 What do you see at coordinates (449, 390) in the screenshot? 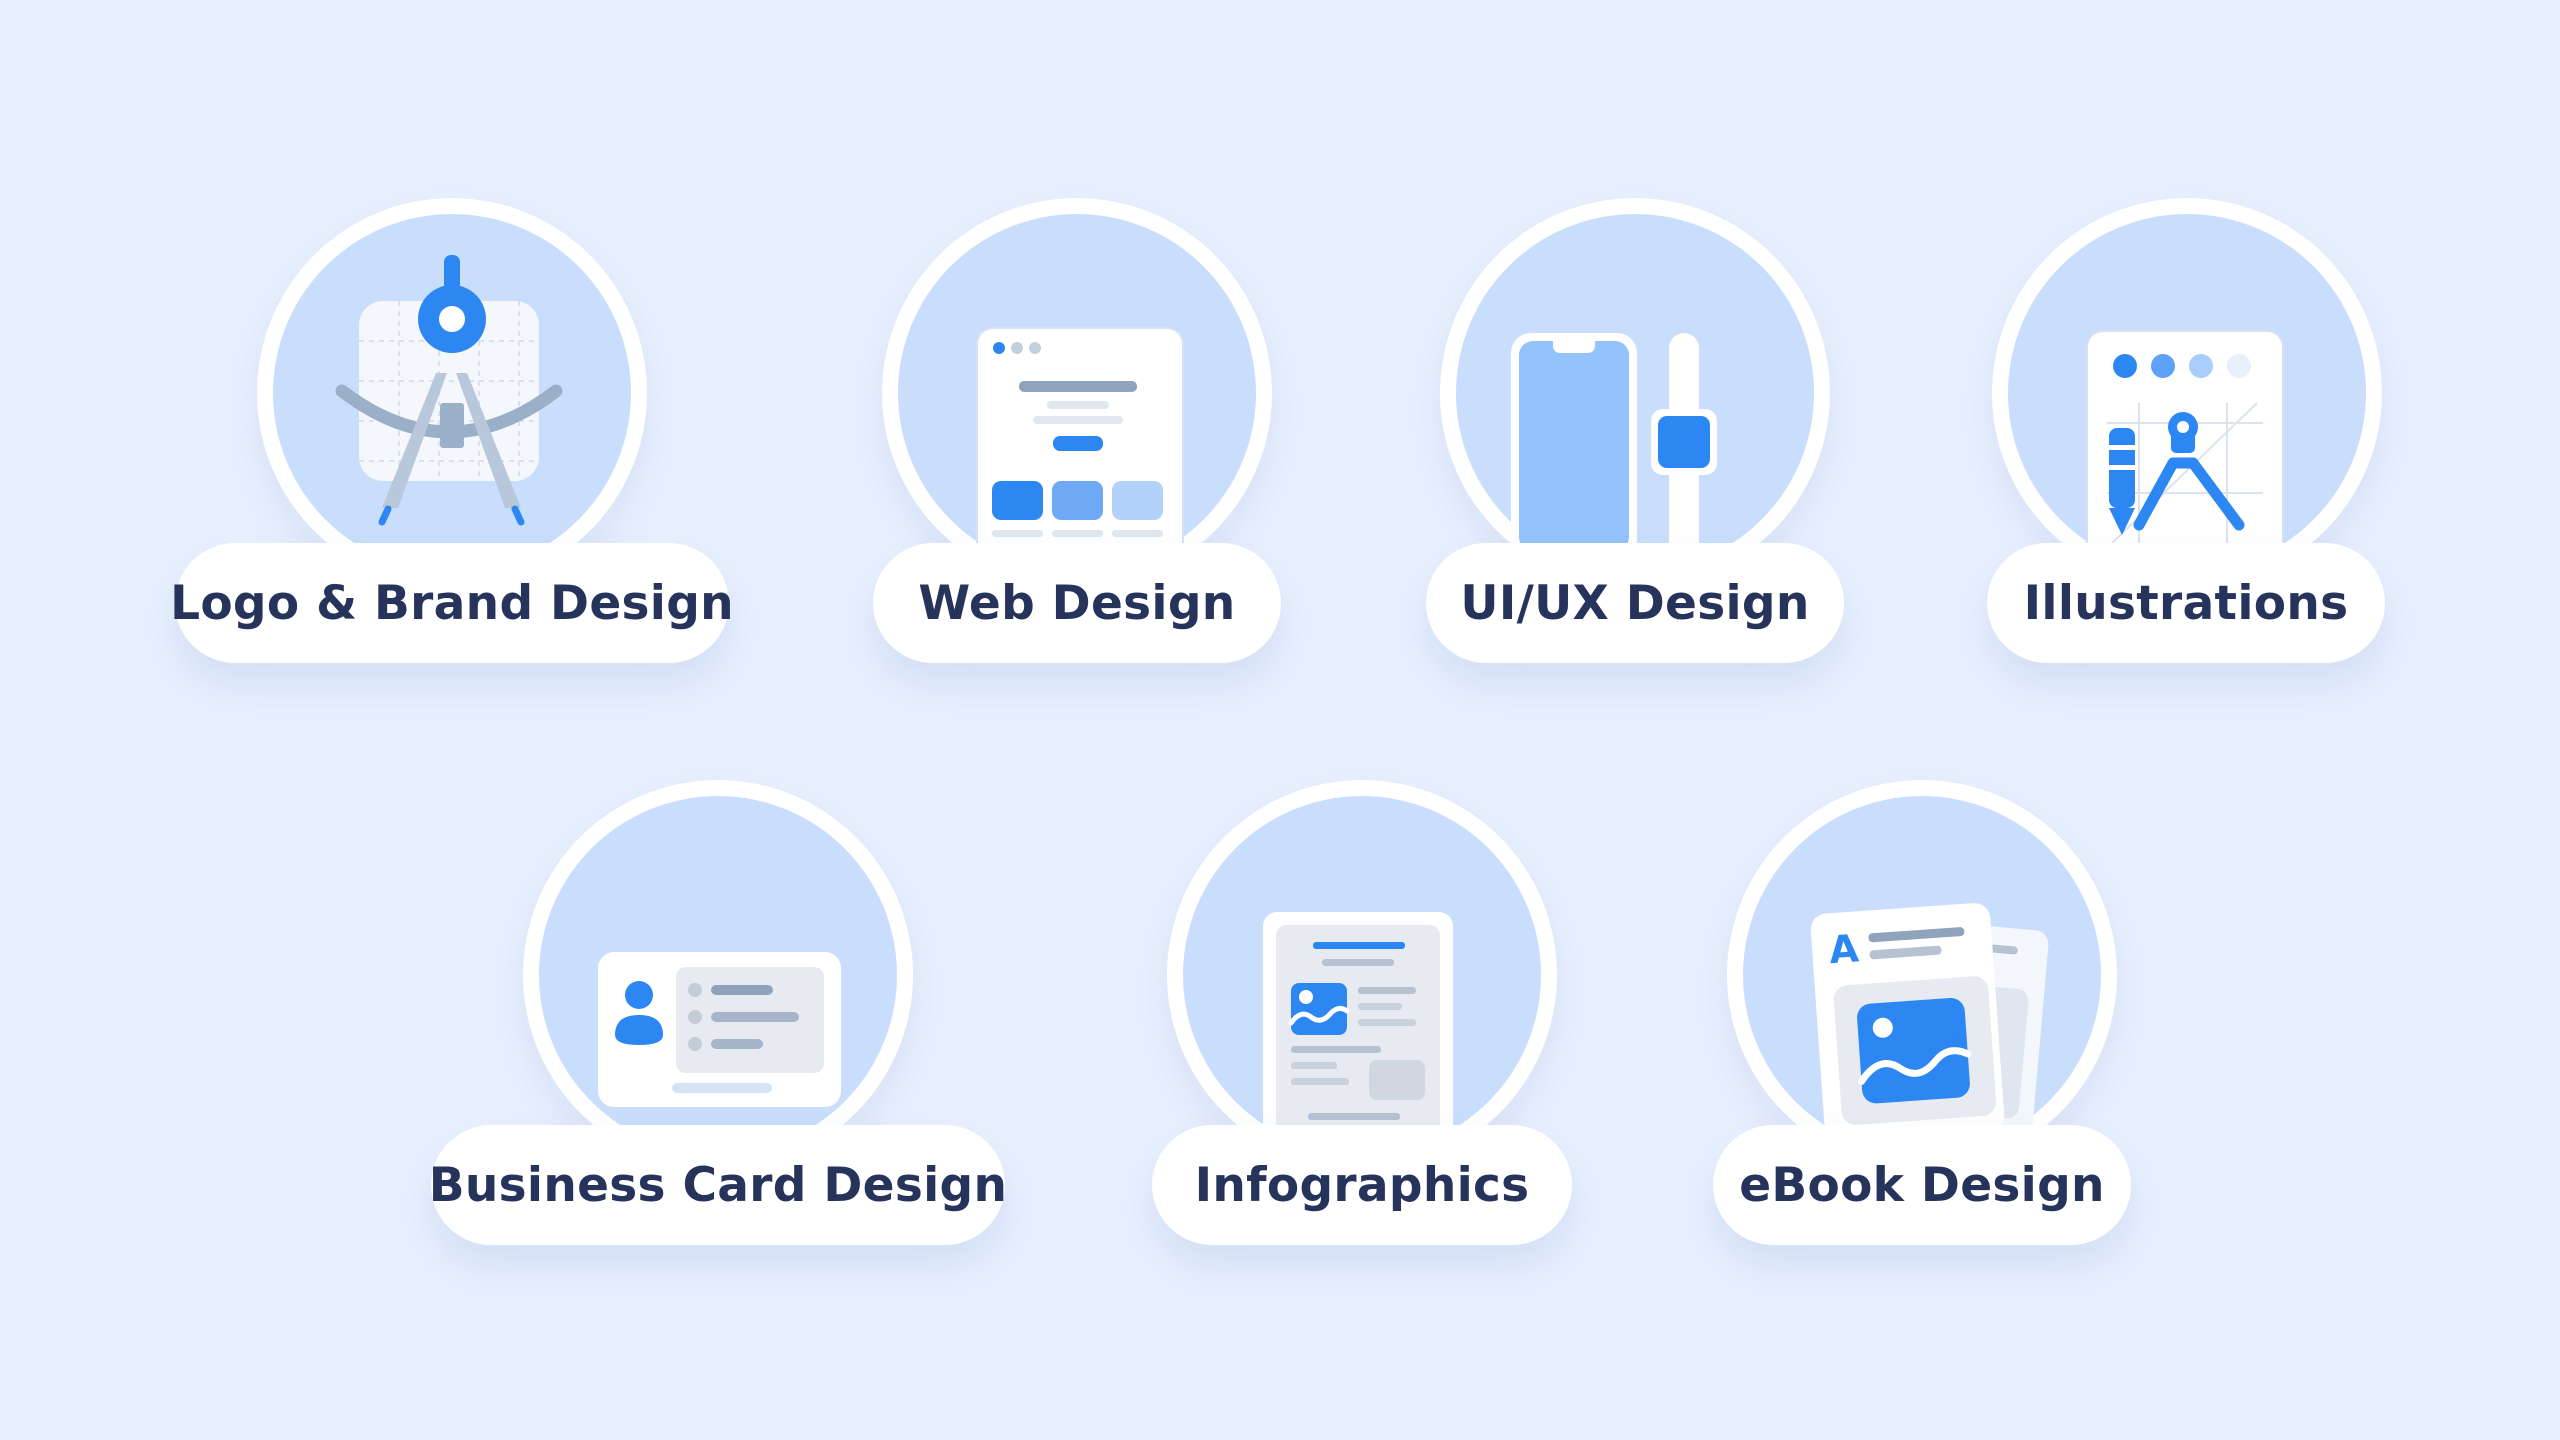
I see `compass-logo-icon` at bounding box center [449, 390].